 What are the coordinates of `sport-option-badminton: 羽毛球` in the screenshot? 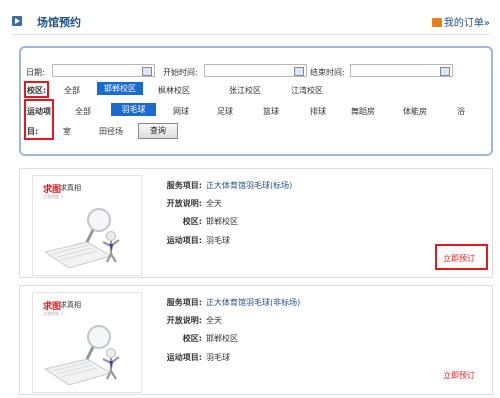 It's located at (133, 109).